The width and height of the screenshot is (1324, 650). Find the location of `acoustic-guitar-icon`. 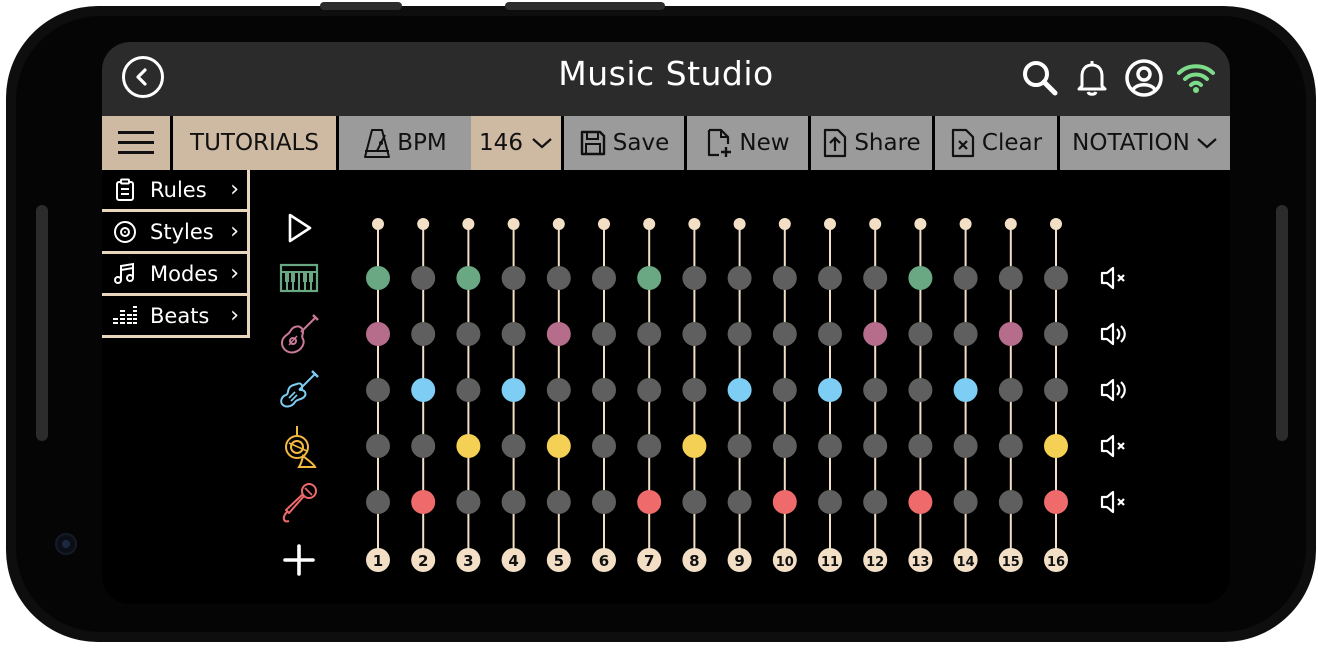

acoustic-guitar-icon is located at coordinates (299, 334).